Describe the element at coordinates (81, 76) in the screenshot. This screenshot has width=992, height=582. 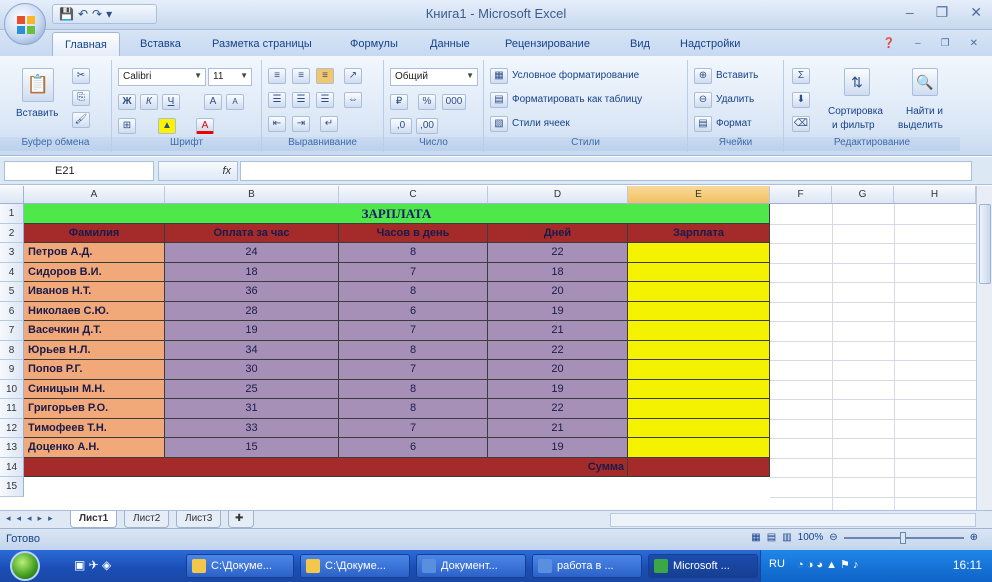
I see `cut-icon: ✂` at that location.